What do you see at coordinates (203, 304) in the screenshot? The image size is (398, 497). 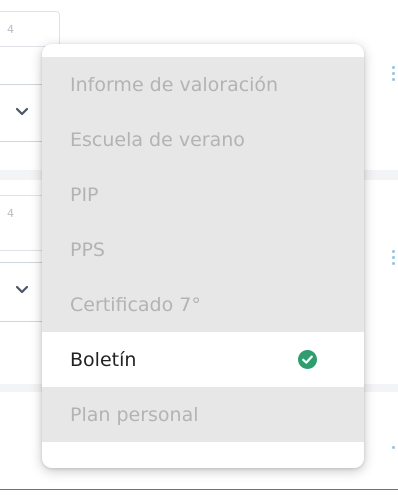 I see `option-certificado-7: Certificado 7°` at bounding box center [203, 304].